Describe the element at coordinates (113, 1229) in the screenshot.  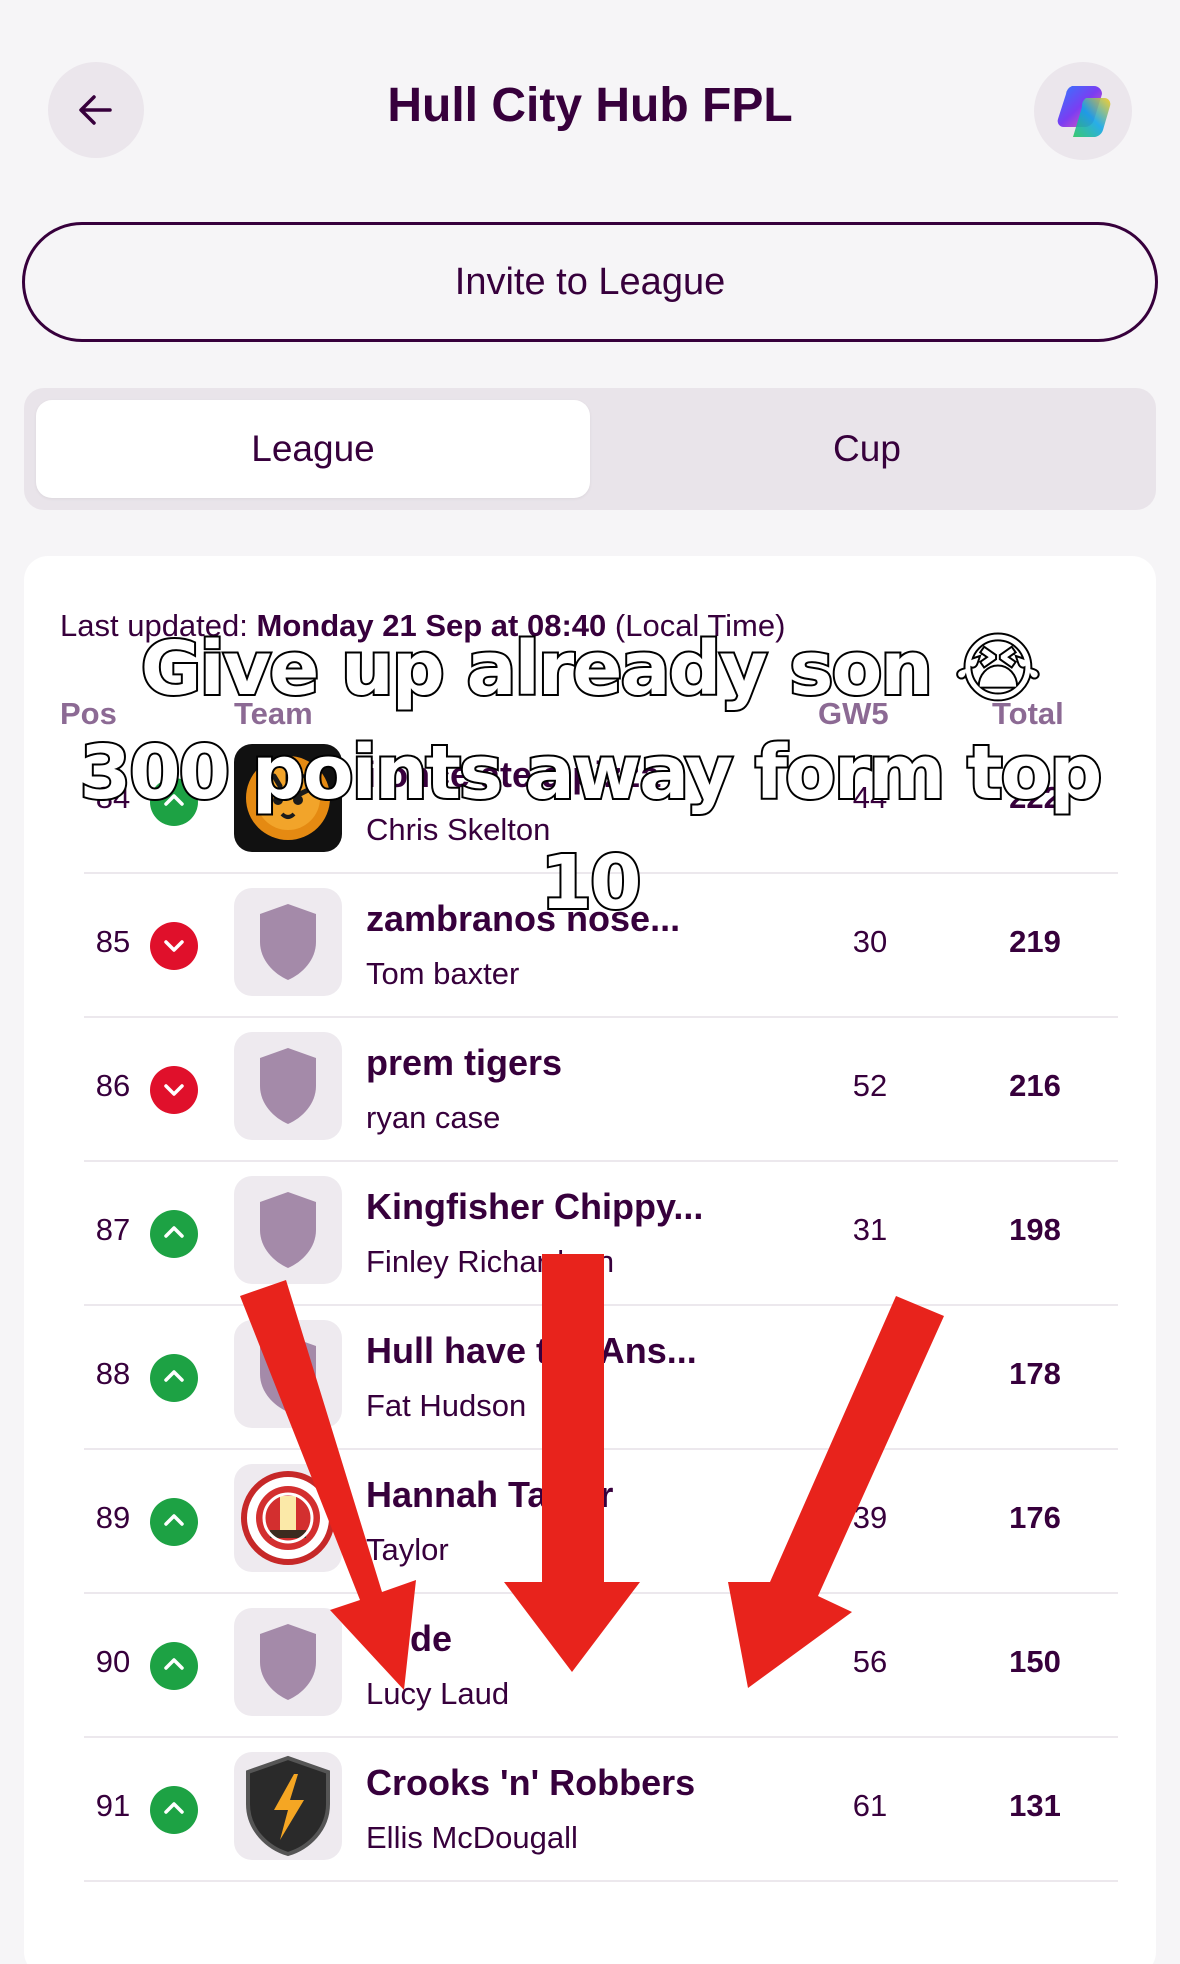
I see `position: 87` at that location.